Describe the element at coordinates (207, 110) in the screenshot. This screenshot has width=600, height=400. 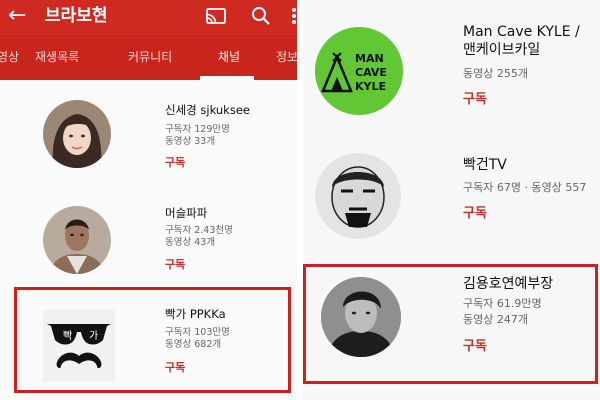
I see `channel-name: 신세경 sjkuksee` at that location.